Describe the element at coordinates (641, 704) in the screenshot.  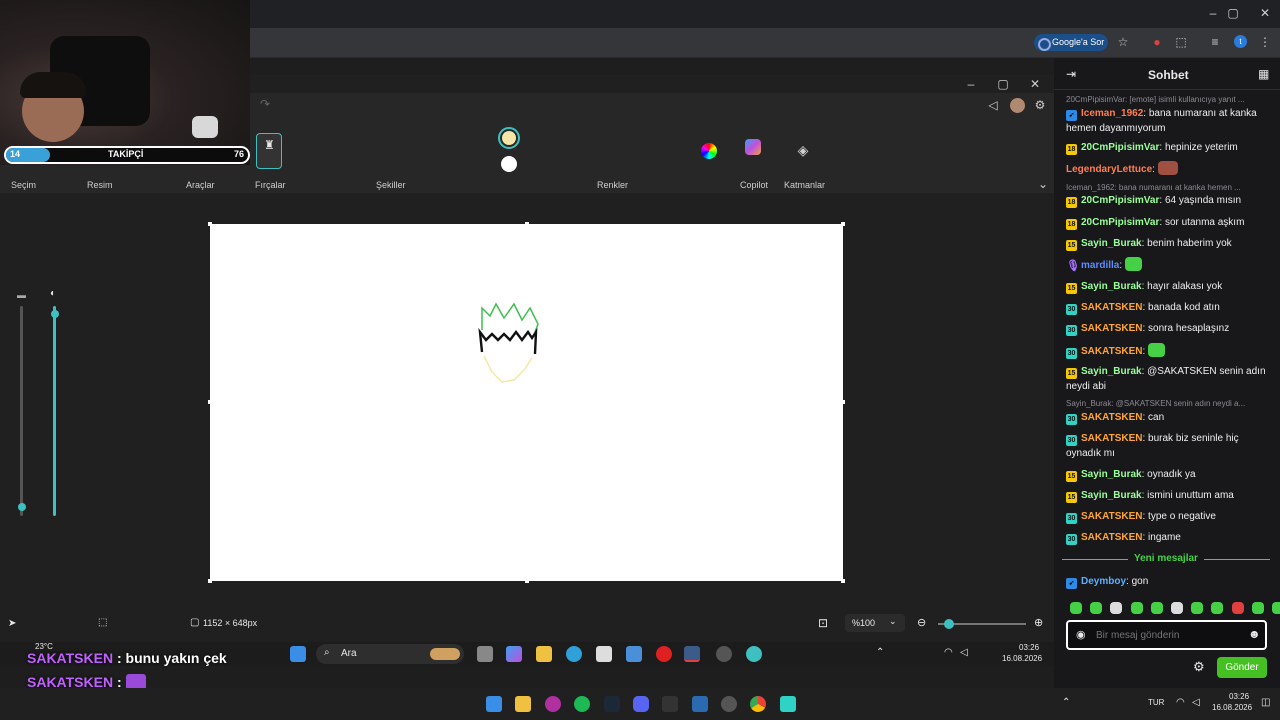
I see `discord-icon` at that location.